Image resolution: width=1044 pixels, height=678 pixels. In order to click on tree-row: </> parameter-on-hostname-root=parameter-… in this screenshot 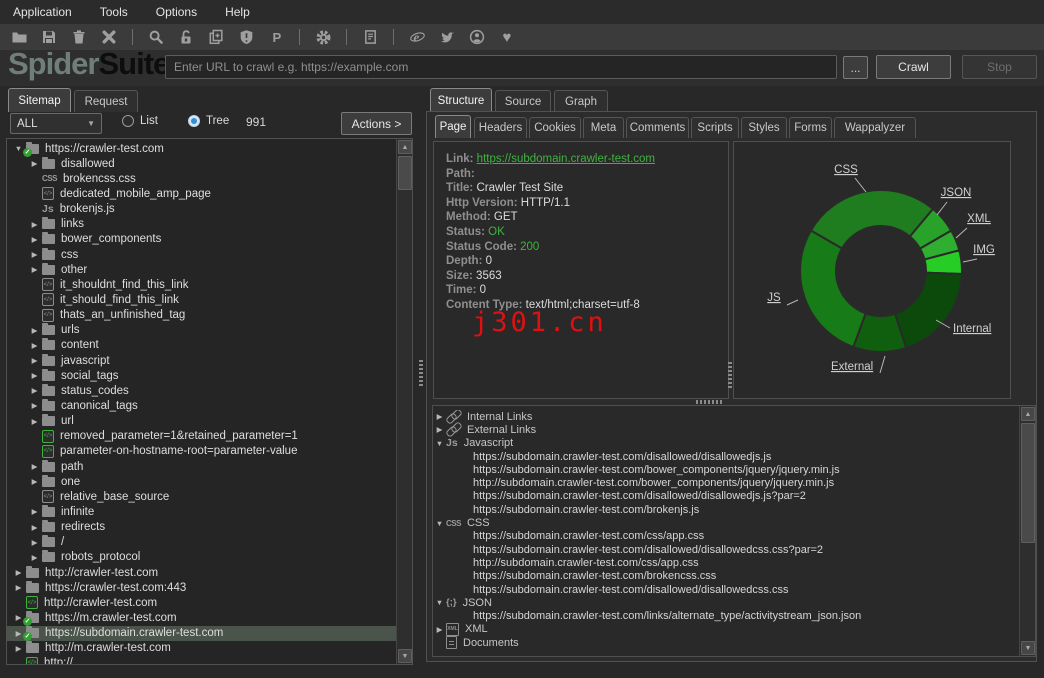, I will do `click(201, 451)`.